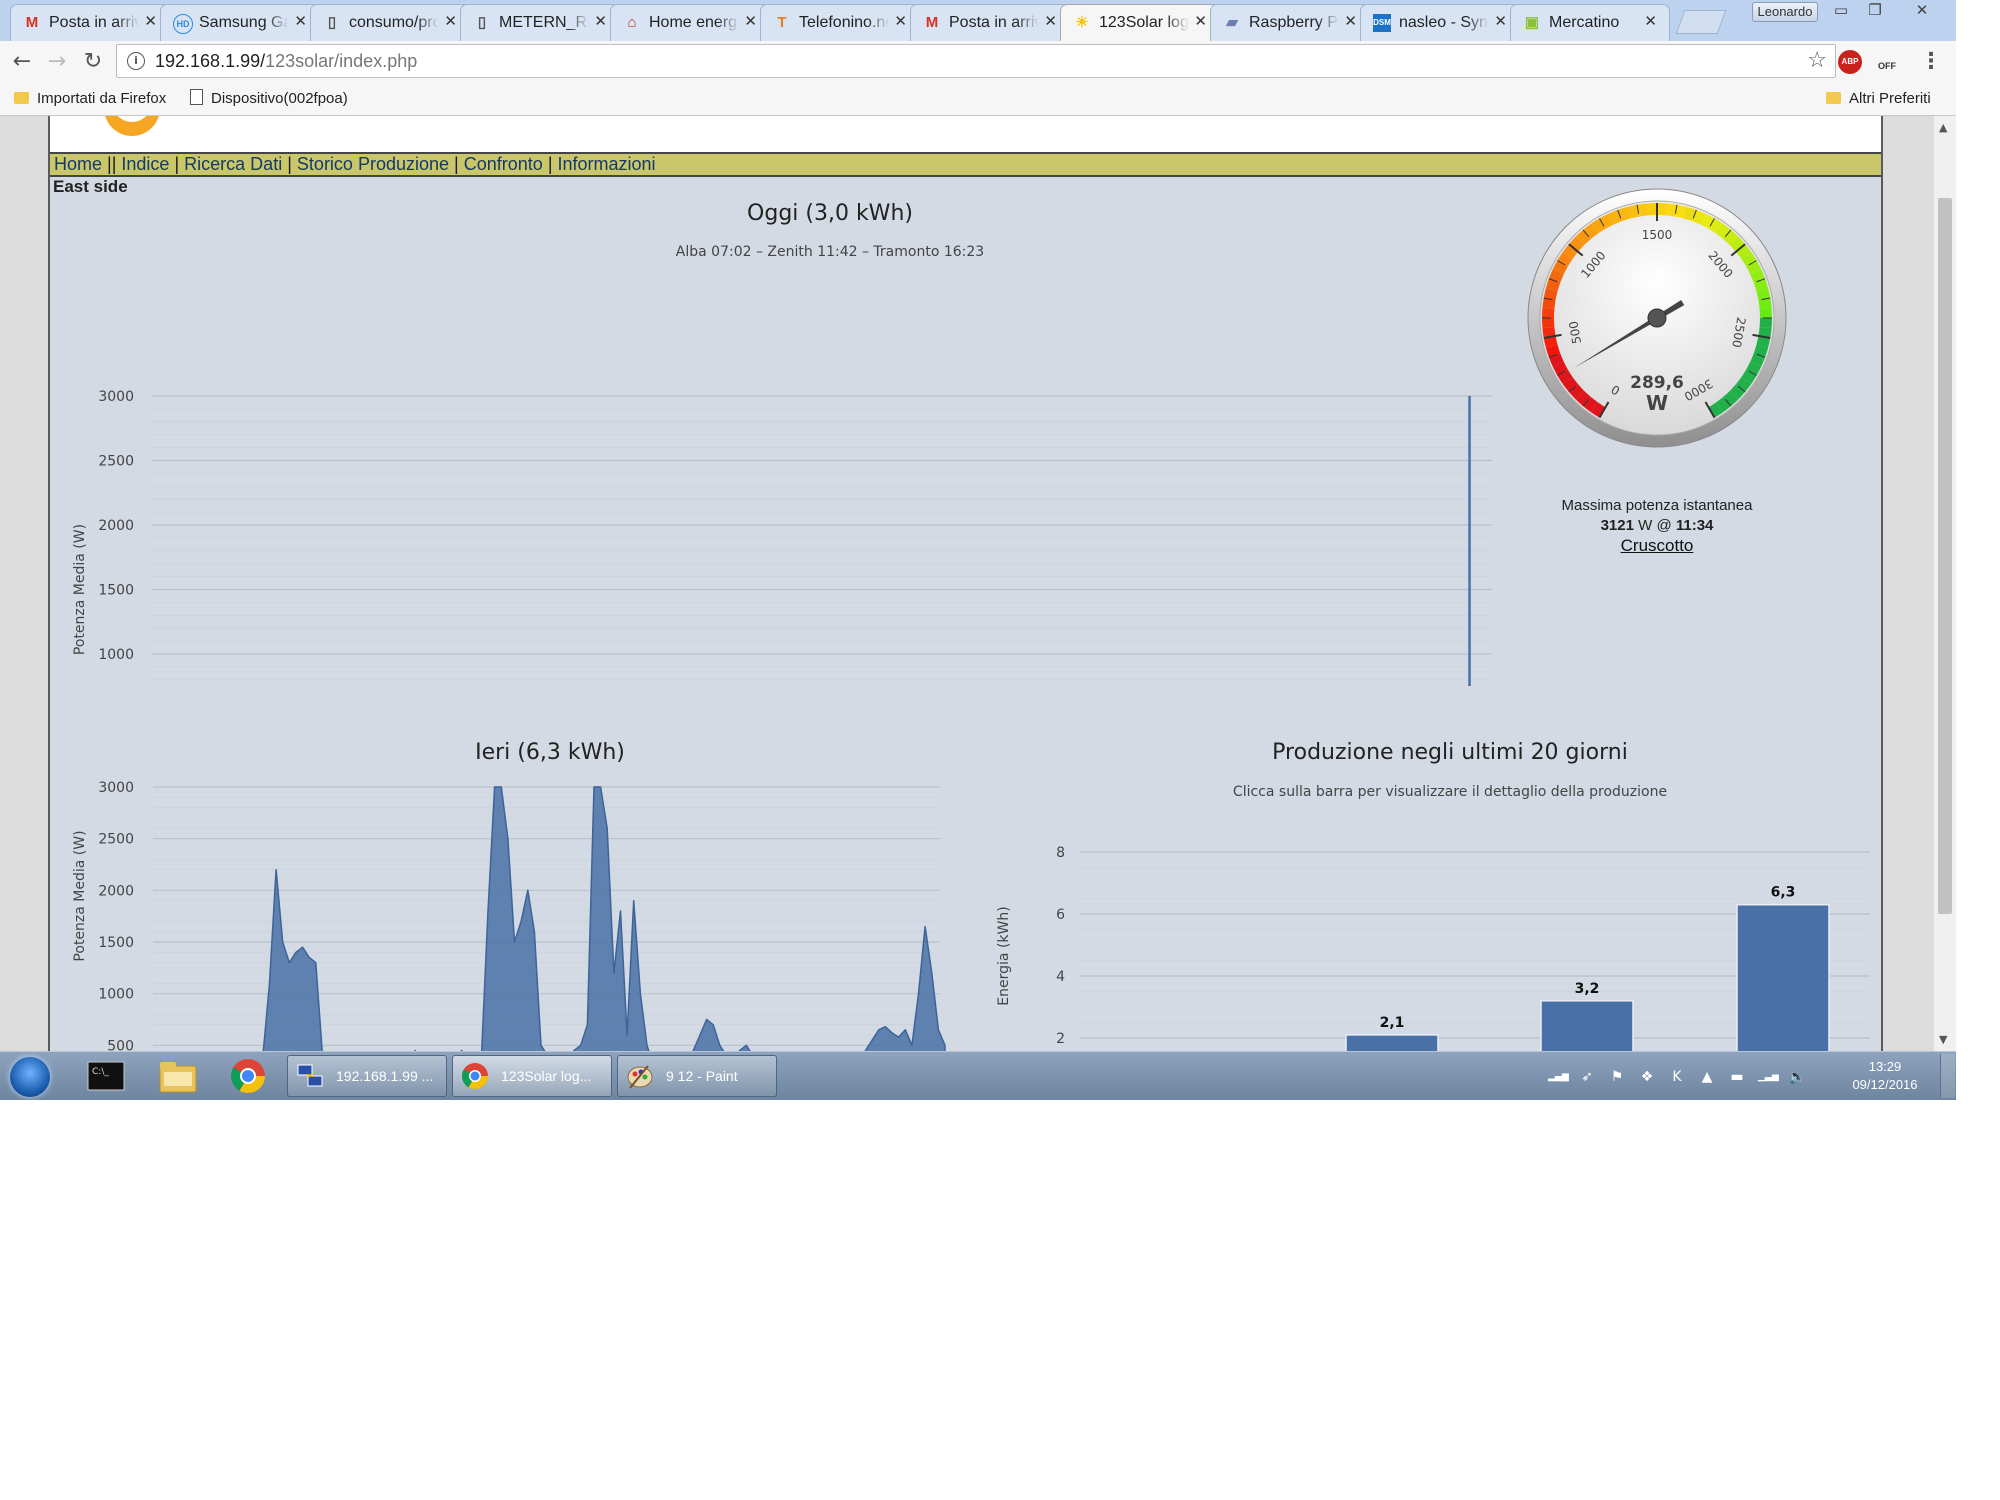 Image resolution: width=2000 pixels, height=1500 pixels. I want to click on bookmark-label: Importati da Firefox, so click(102, 98).